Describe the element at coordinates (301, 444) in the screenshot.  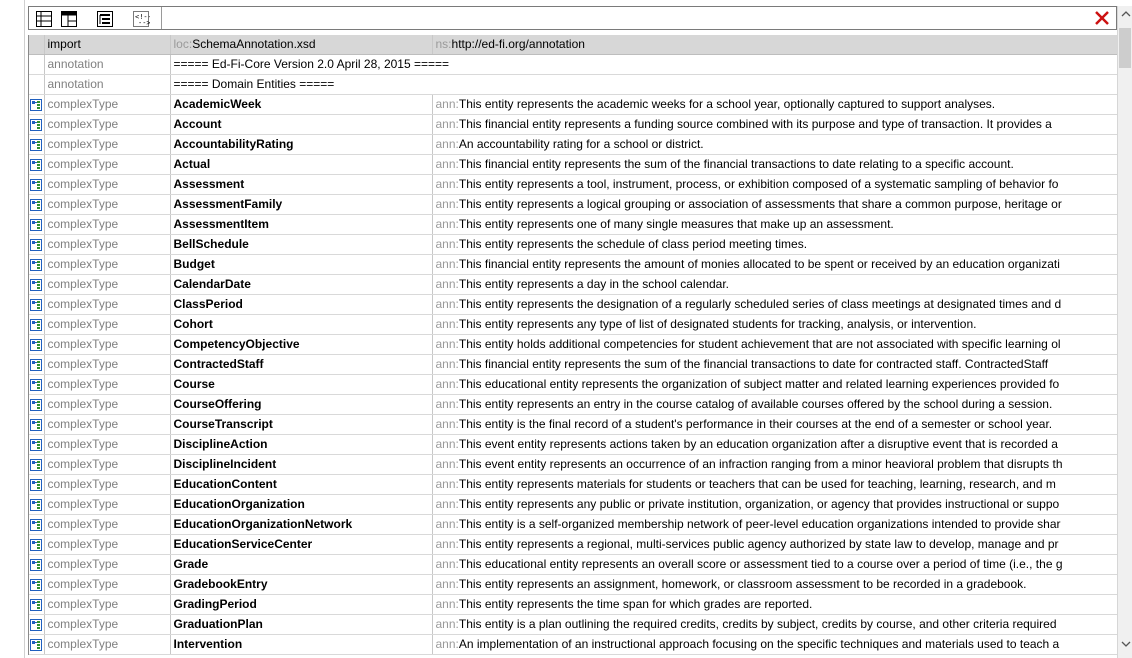
I see `type-name: DisciplineAction` at that location.